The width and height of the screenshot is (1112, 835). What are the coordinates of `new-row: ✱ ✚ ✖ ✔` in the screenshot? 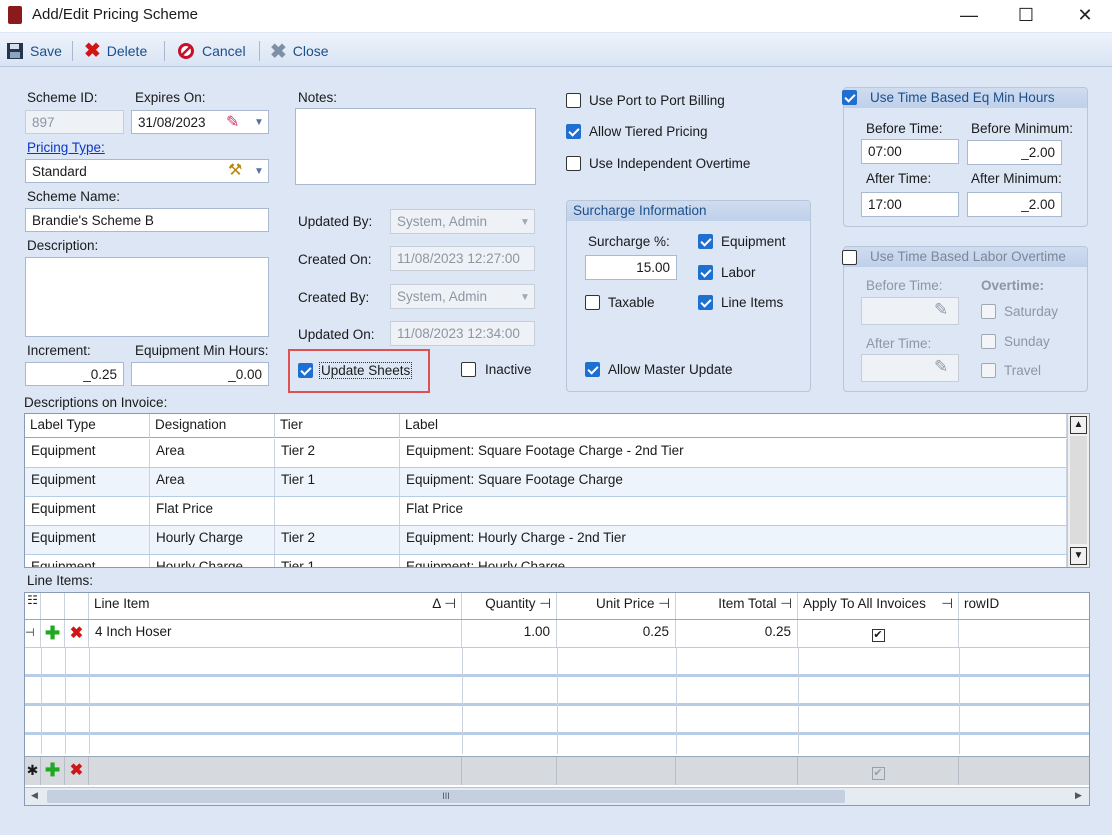 It's located at (557, 770).